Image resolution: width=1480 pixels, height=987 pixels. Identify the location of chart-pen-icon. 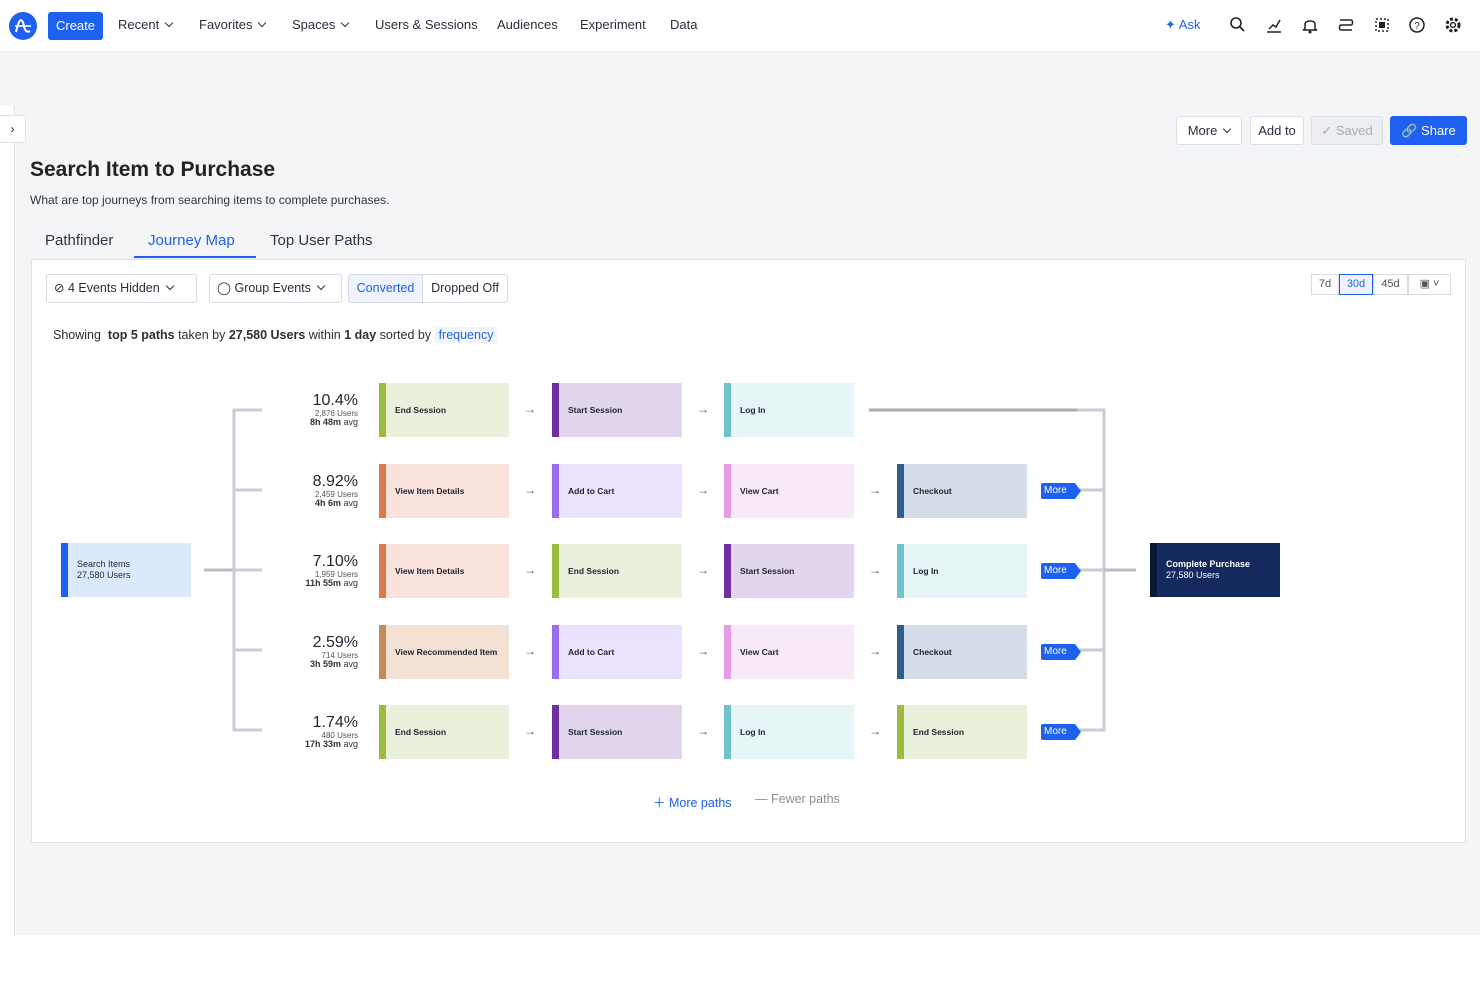
(1274, 25).